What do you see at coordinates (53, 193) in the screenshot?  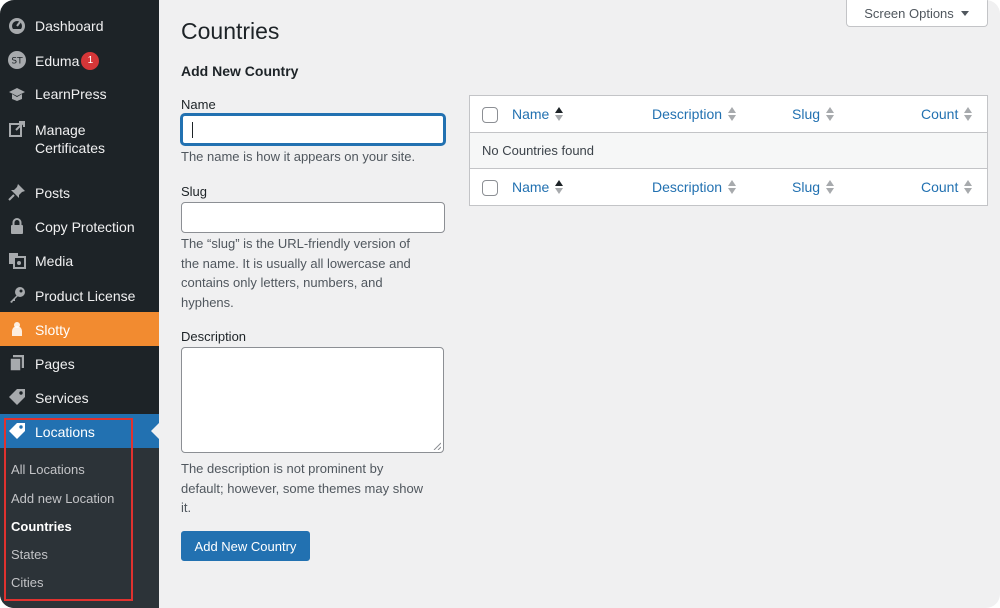 I see `sidebar-item-label: Posts` at bounding box center [53, 193].